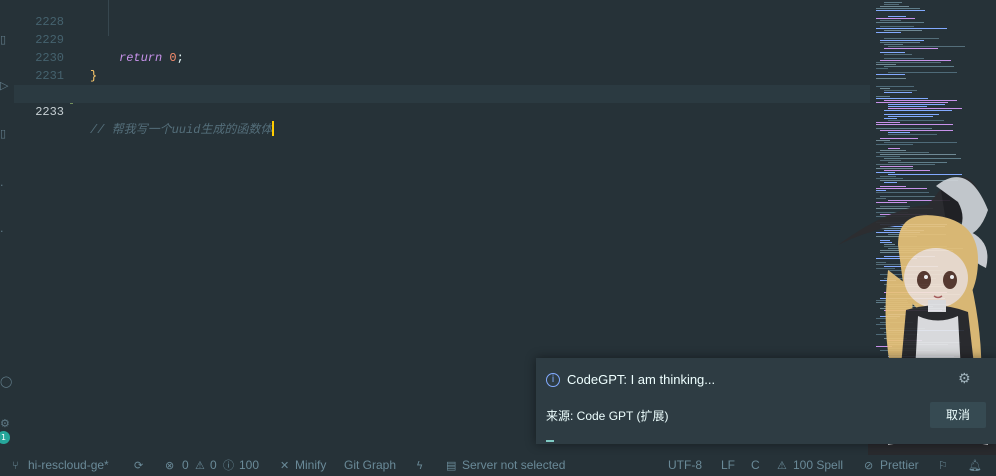 The width and height of the screenshot is (996, 476). Describe the element at coordinates (755, 465) in the screenshot. I see `language-mode: C` at that location.